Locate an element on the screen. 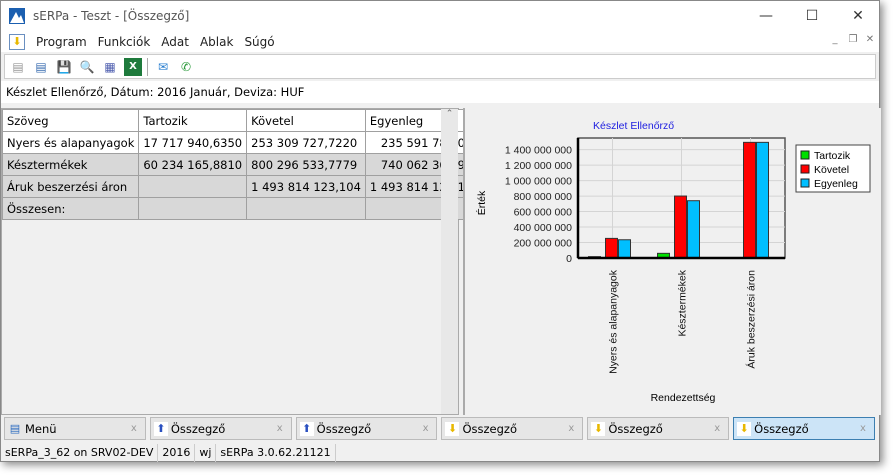 This screenshot has height=475, width=895. y-axis-label: Érték is located at coordinates (481, 202).